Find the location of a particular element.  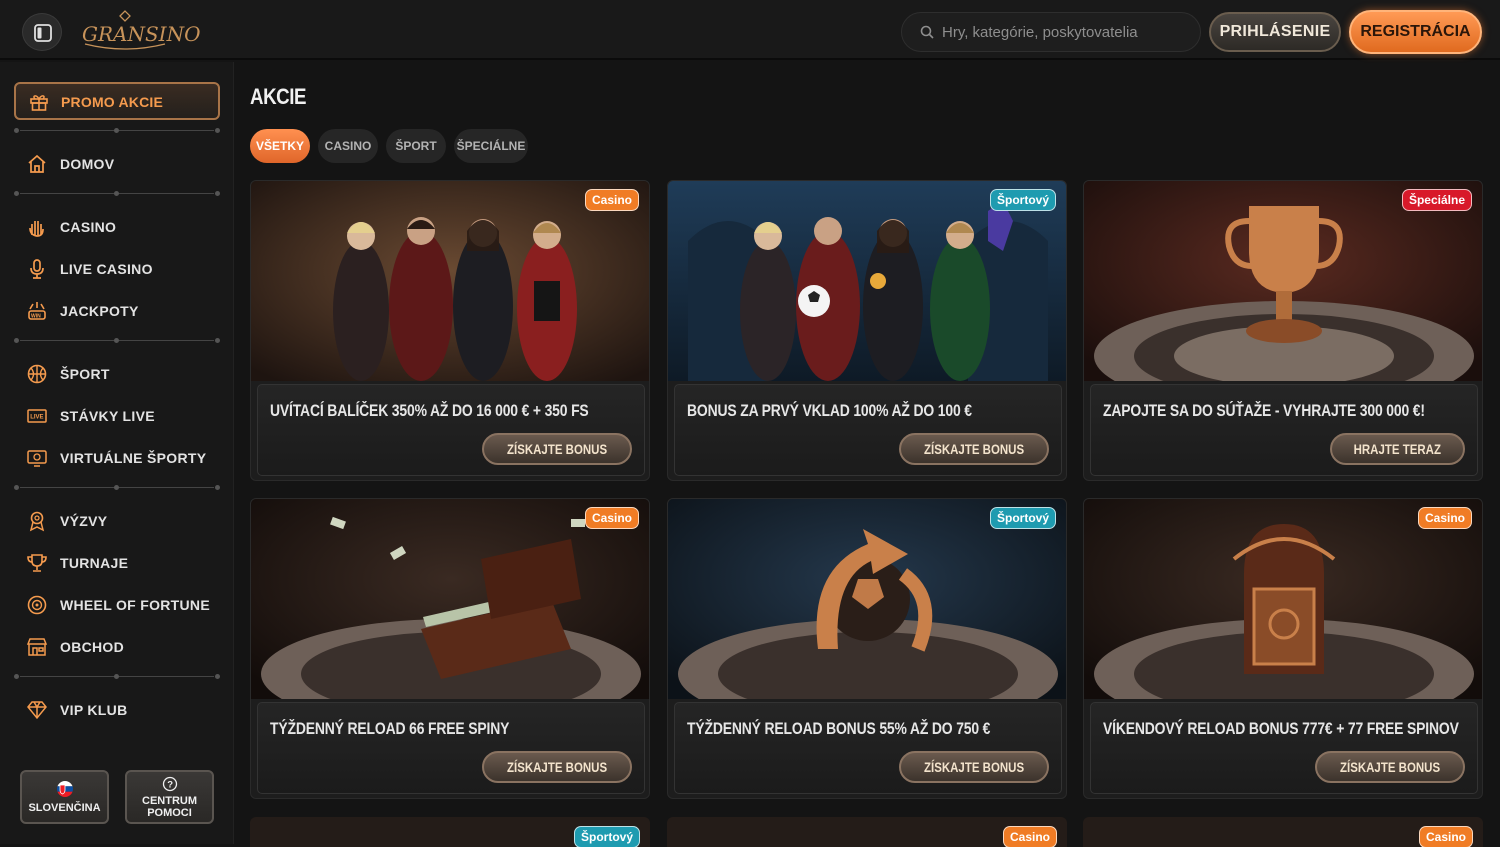

logo-text: GRANSINO is located at coordinates (141, 34).